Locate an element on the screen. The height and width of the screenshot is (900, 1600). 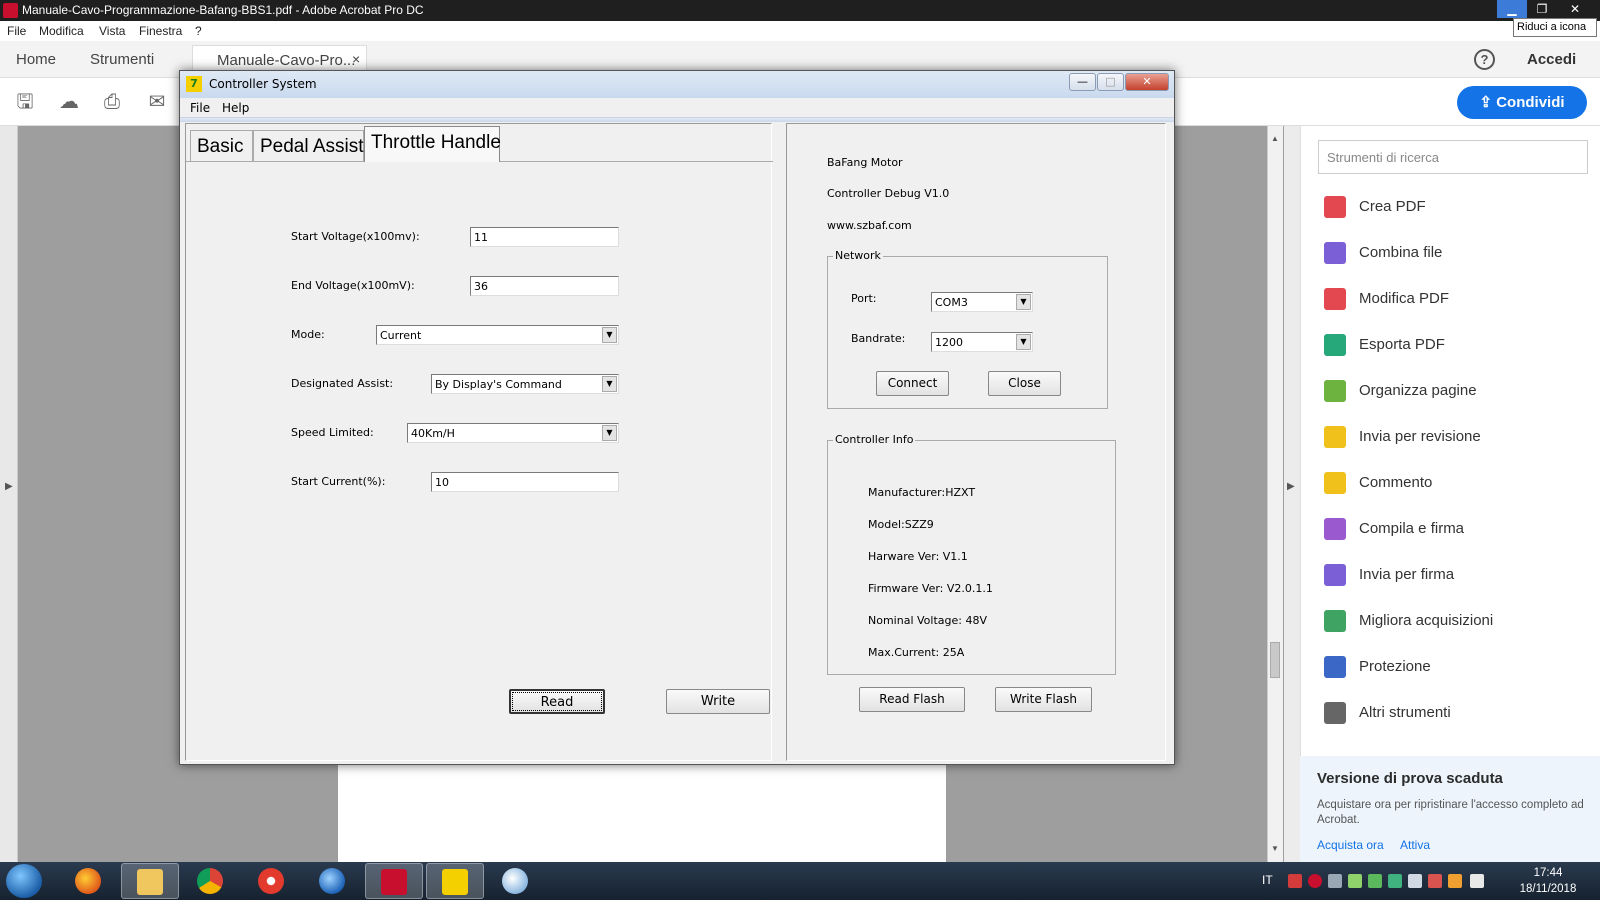
mail-icon: ✉ is located at coordinates (157, 102).